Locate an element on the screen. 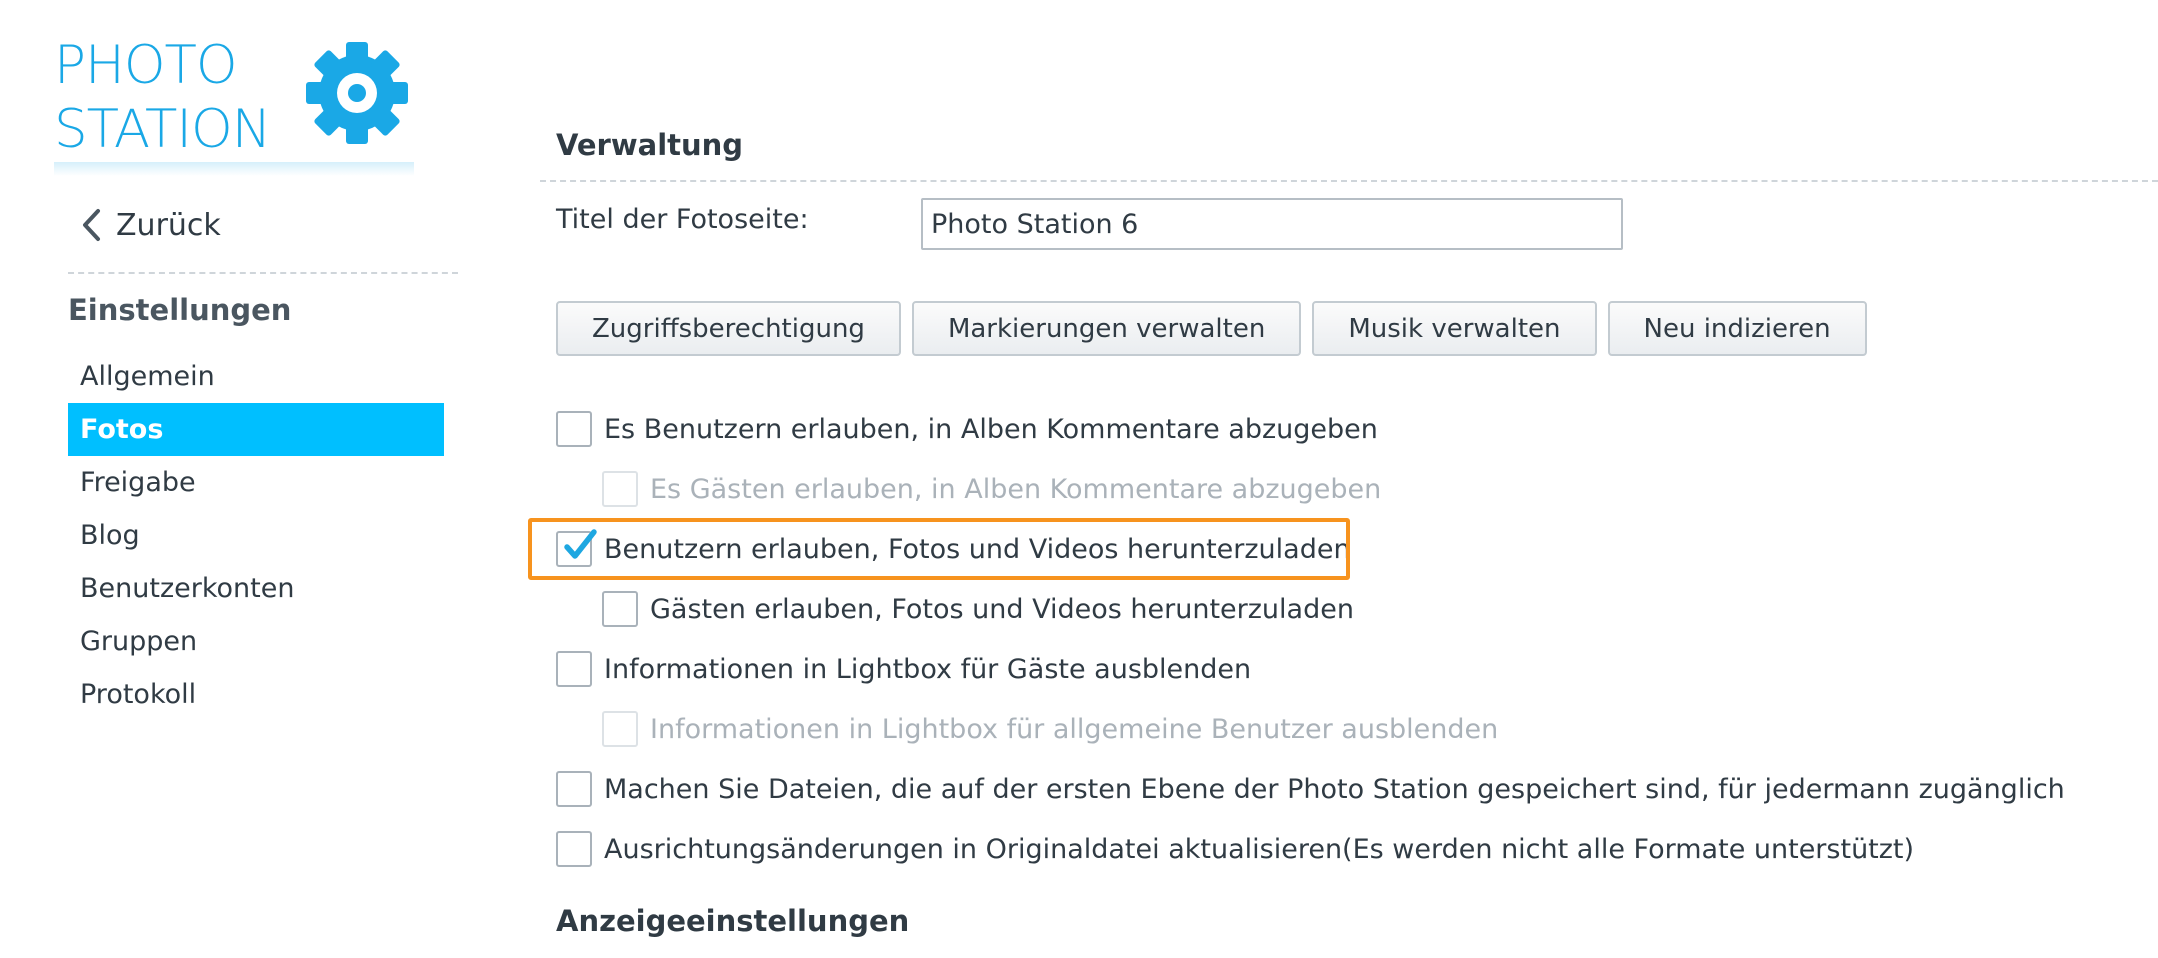  sidebar-item-benutzerkonten: Benutzerkonten is located at coordinates (256, 588).